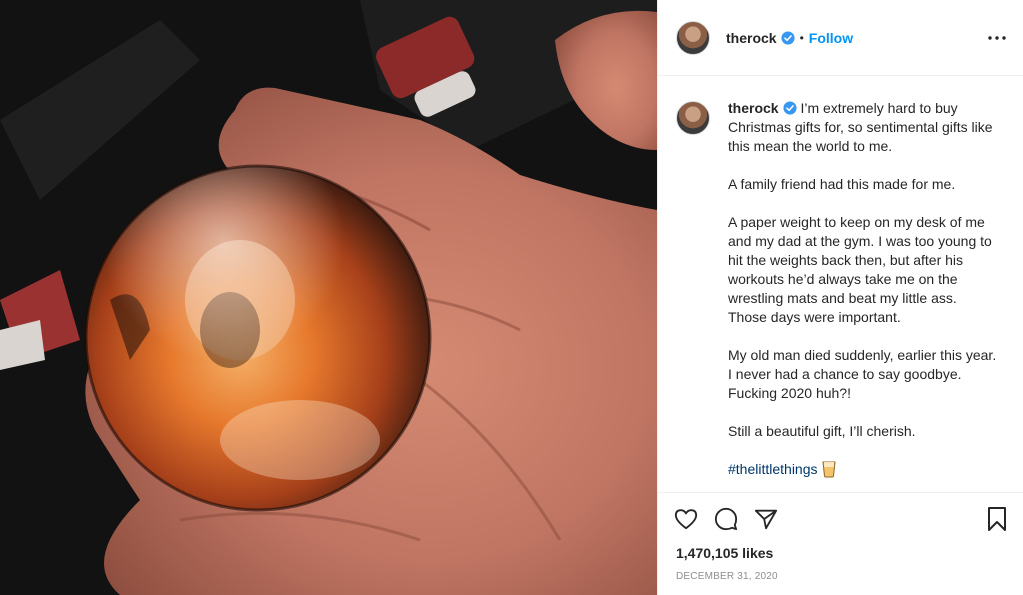  I want to click on caption-paragraph-2: A family friend had this made for me., so click(842, 184).